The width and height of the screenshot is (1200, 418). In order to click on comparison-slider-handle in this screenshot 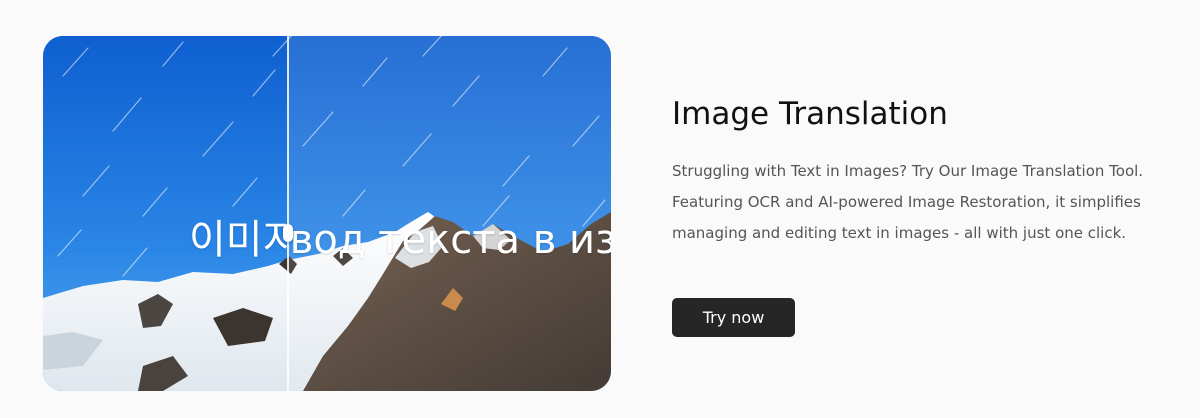, I will do `click(288, 233)`.